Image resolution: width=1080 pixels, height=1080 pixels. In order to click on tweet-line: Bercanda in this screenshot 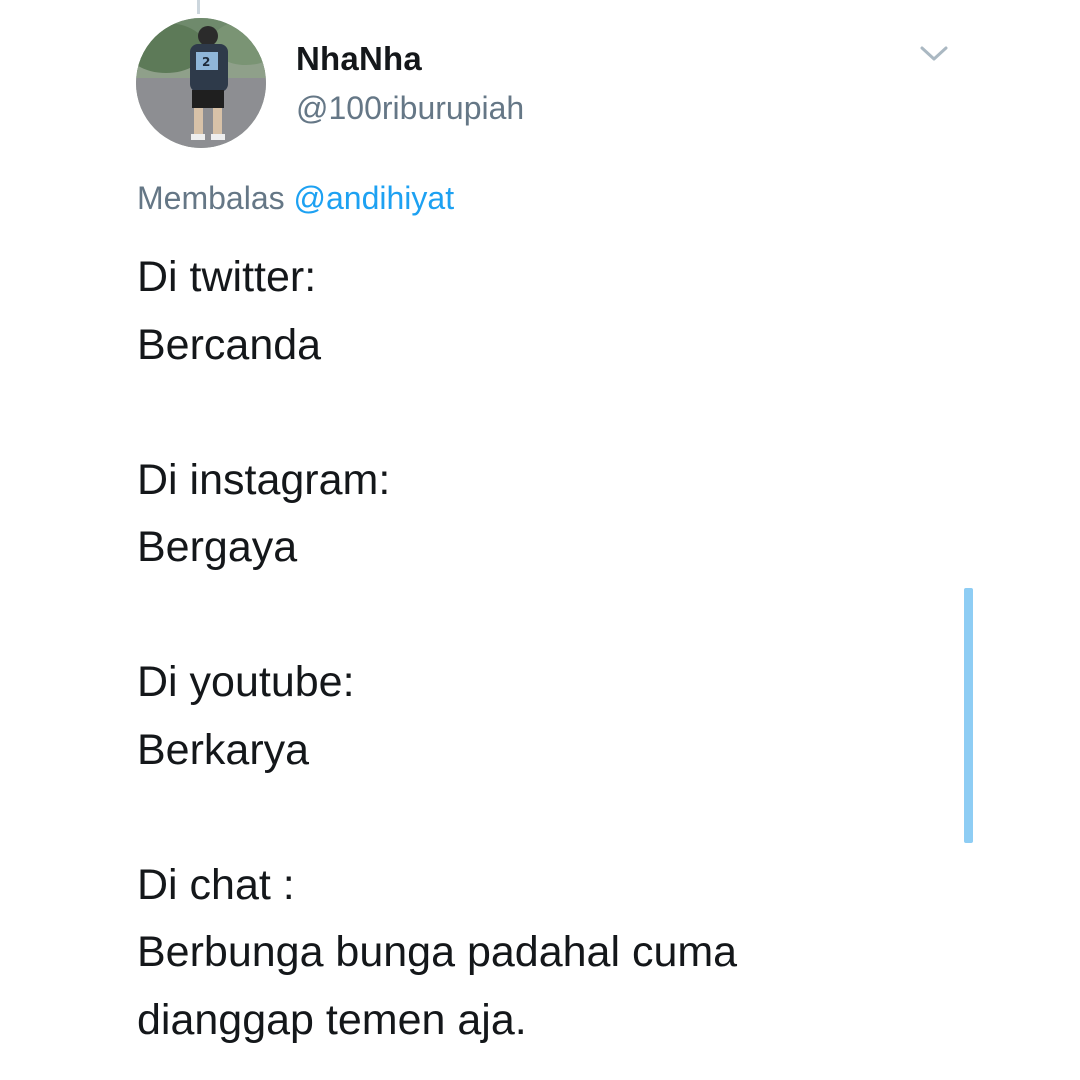, I will do `click(229, 344)`.